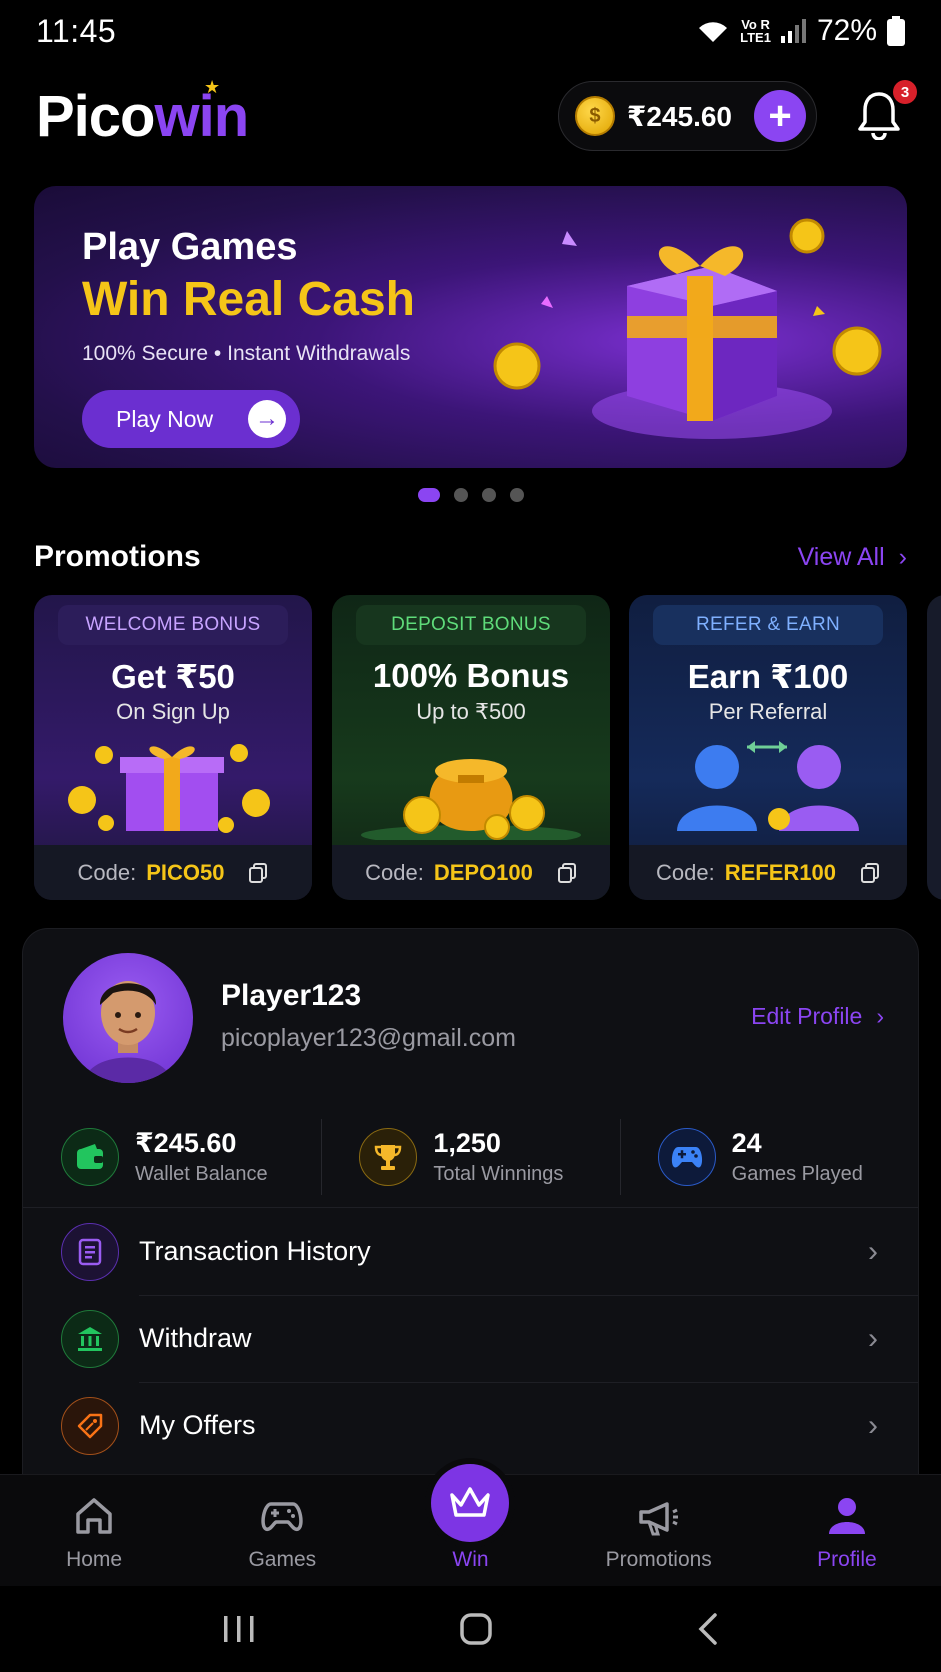 The height and width of the screenshot is (1672, 941). Describe the element at coordinates (846, 1516) in the screenshot. I see `profile-icon` at that location.